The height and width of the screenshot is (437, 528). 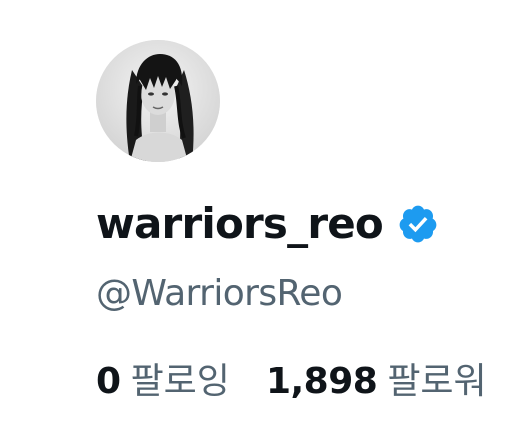 I want to click on follow-stats: 0 팔로잉 1,898 팔로워, so click(x=291, y=382).